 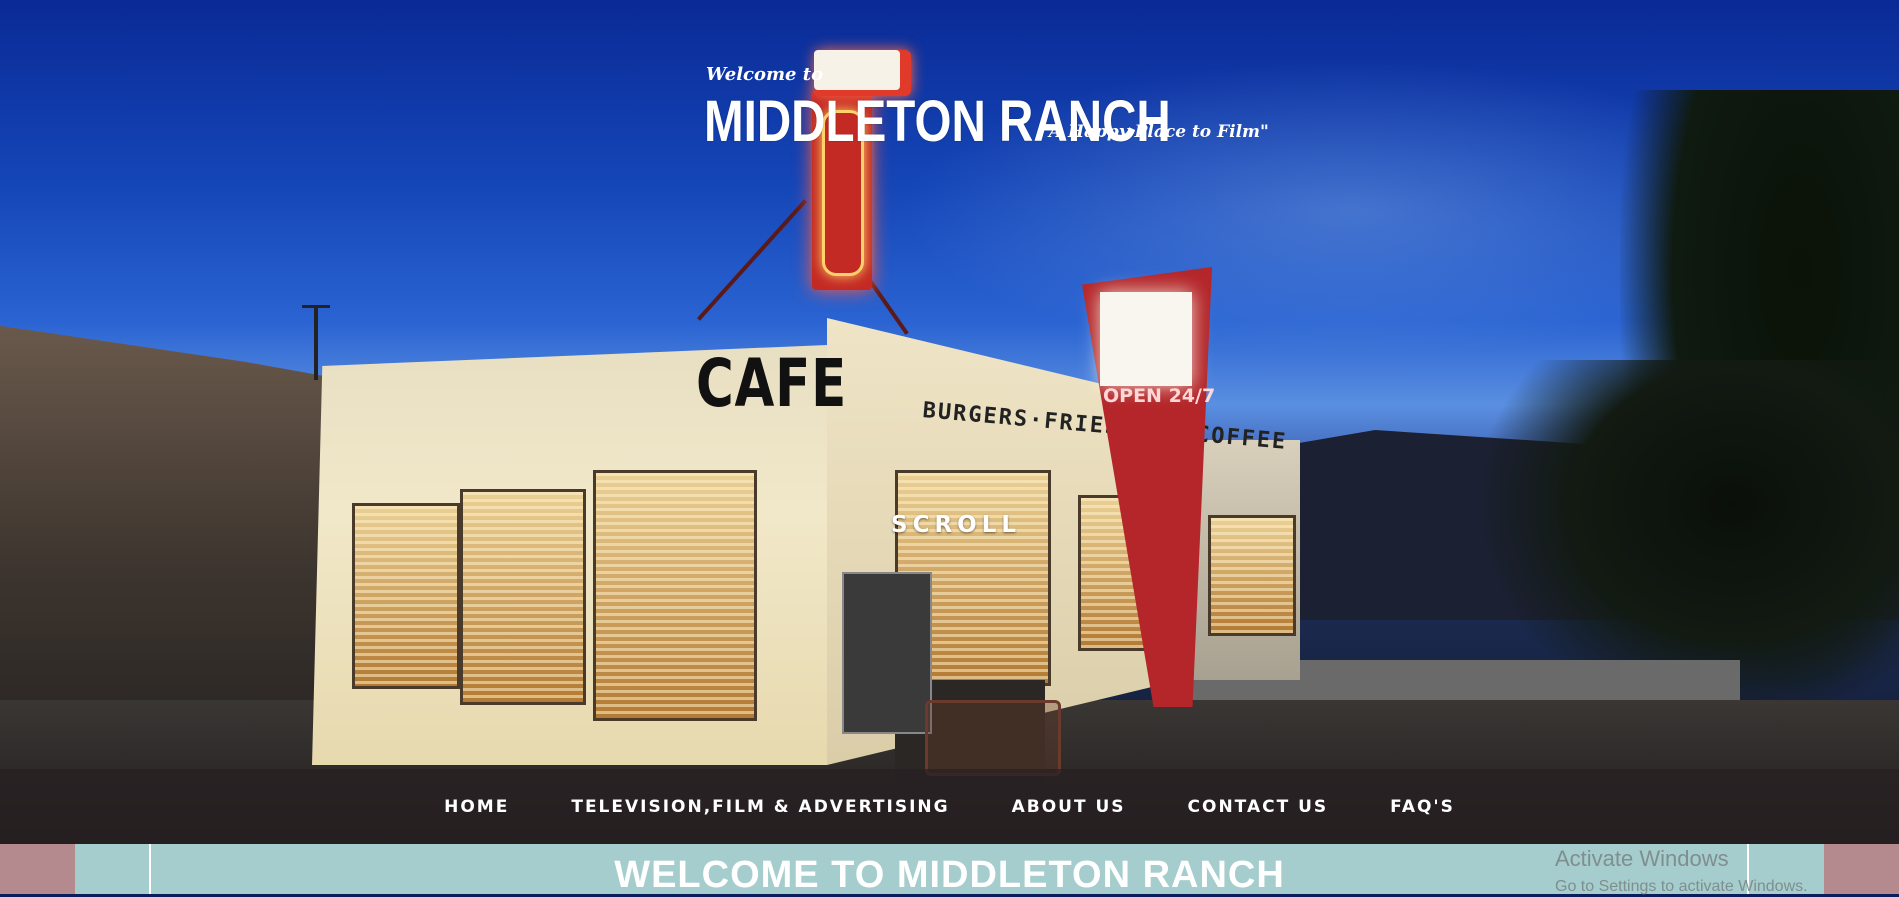 I want to click on logo-tagline: "A Happy Place to Film", so click(x=1154, y=132).